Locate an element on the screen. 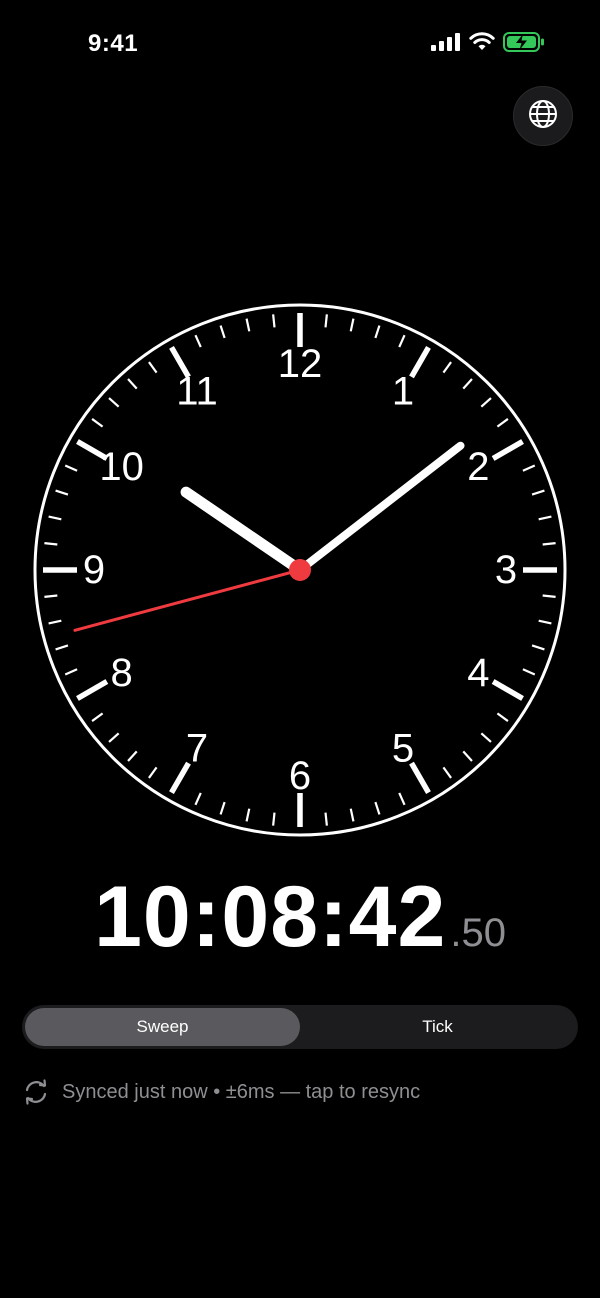 This screenshot has height=1298, width=600. clock-numeral: 4 is located at coordinates (478, 673).